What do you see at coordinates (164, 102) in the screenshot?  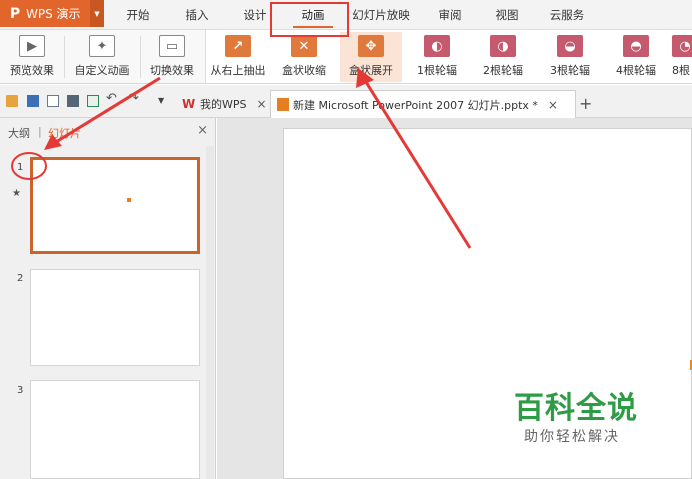 I see `customize-toolbar-chevron-icon: ▼` at bounding box center [164, 102].